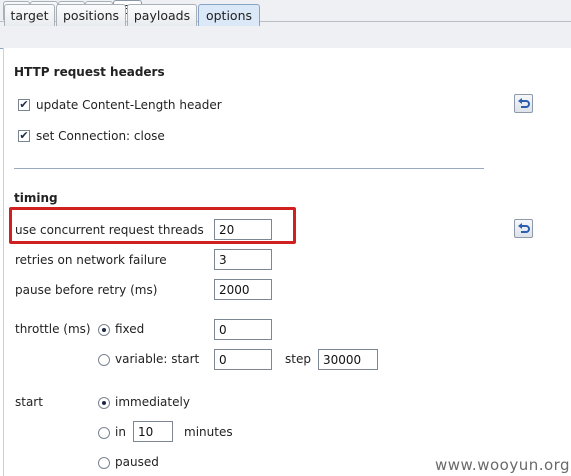  I want to click on timing-title: timing, so click(36, 198).